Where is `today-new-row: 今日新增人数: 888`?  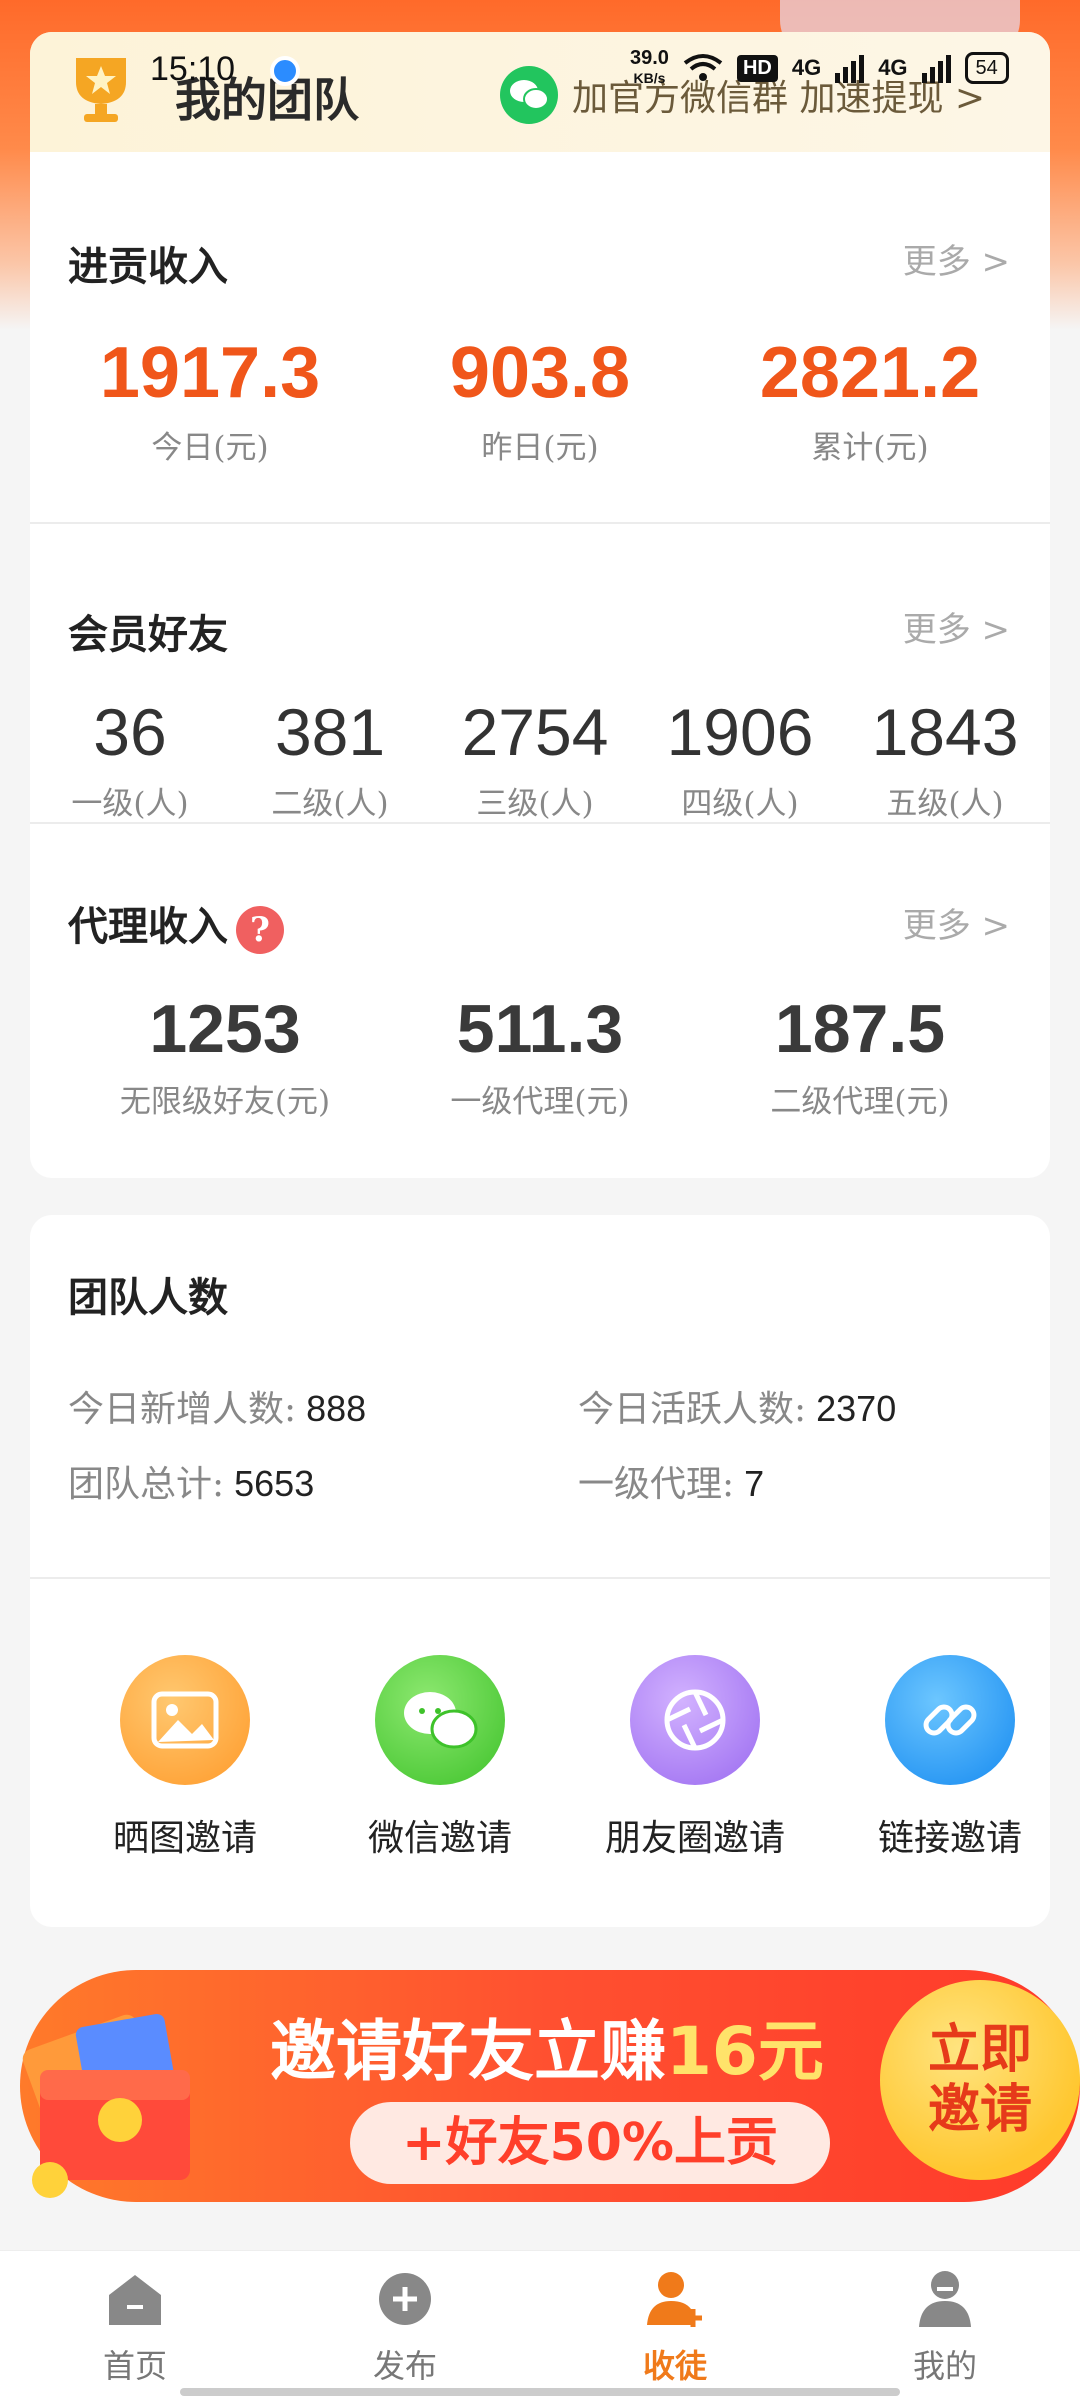 today-new-row: 今日新增人数: 888 is located at coordinates (217, 1406).